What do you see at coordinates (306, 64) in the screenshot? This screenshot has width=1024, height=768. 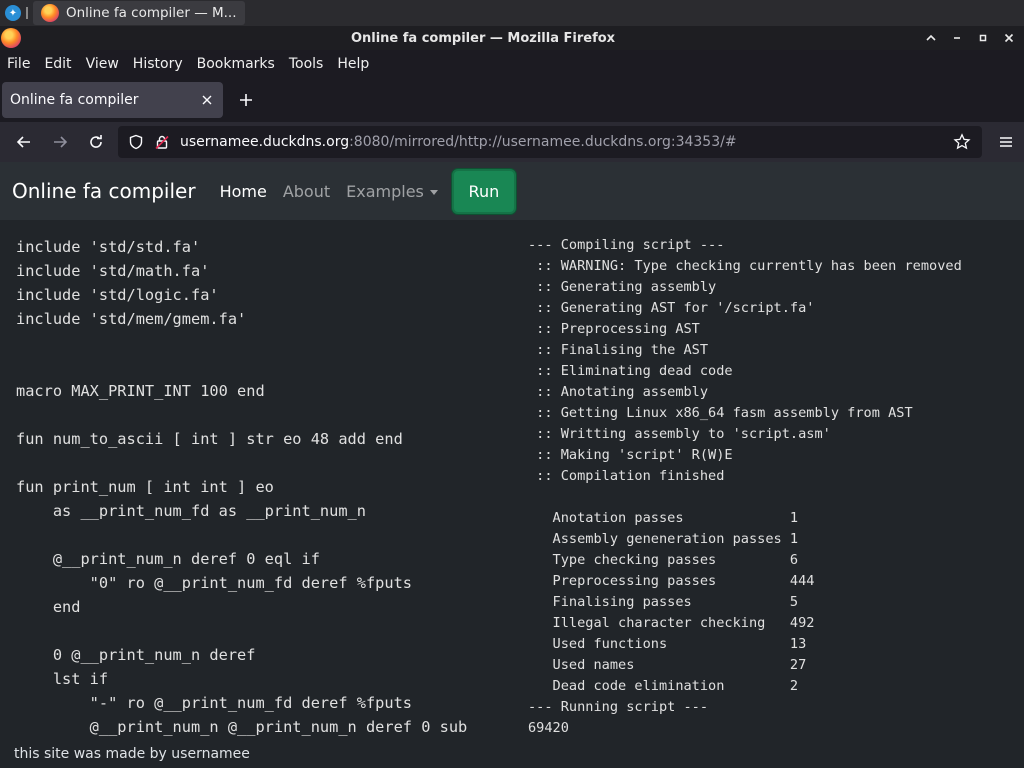 I see `menu-tools: Tools` at bounding box center [306, 64].